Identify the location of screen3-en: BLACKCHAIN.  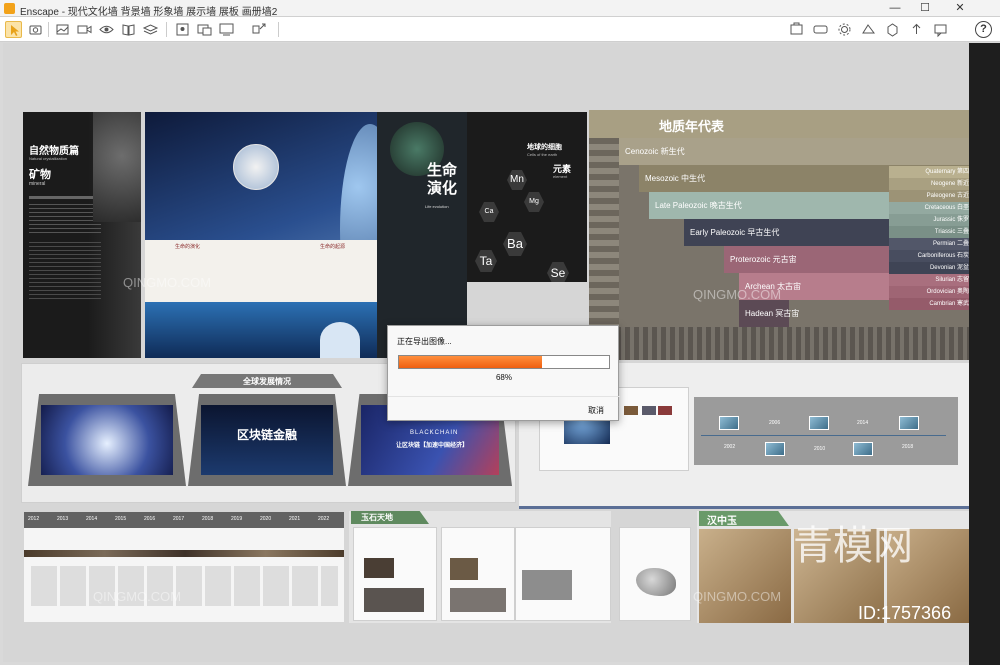
(434, 433).